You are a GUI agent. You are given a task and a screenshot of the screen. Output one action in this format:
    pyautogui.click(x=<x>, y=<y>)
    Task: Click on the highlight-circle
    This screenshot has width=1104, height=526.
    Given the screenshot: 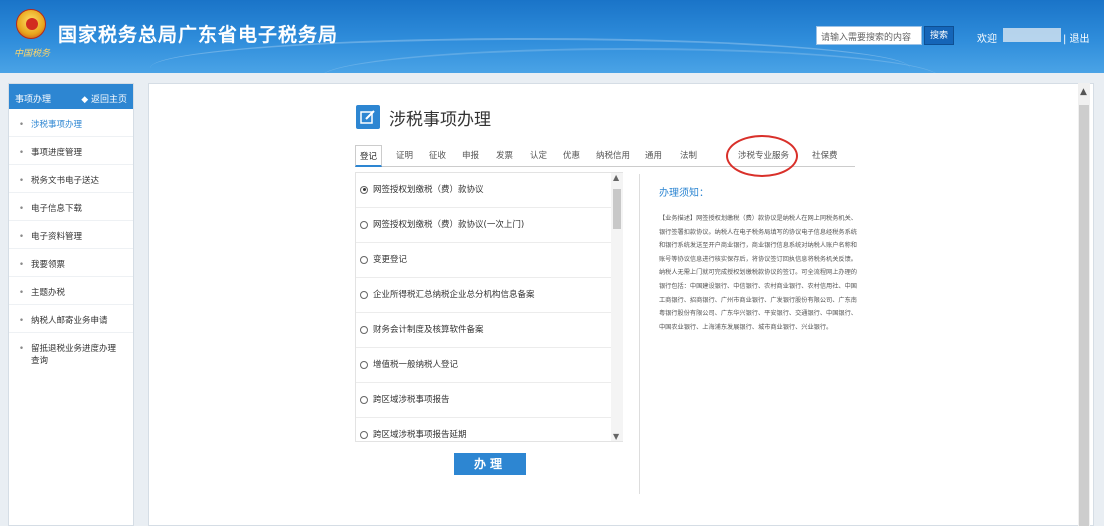 What is the action you would take?
    pyautogui.click(x=762, y=156)
    